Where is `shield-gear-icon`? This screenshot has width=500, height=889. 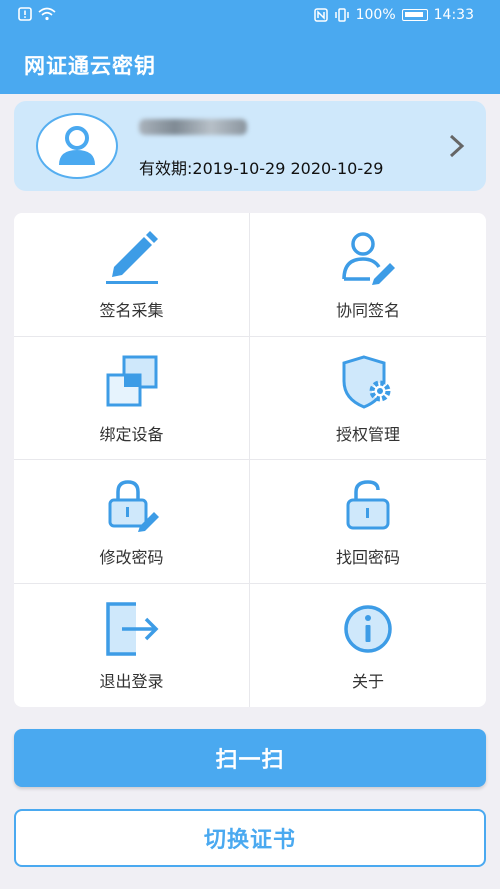 shield-gear-icon is located at coordinates (366, 381).